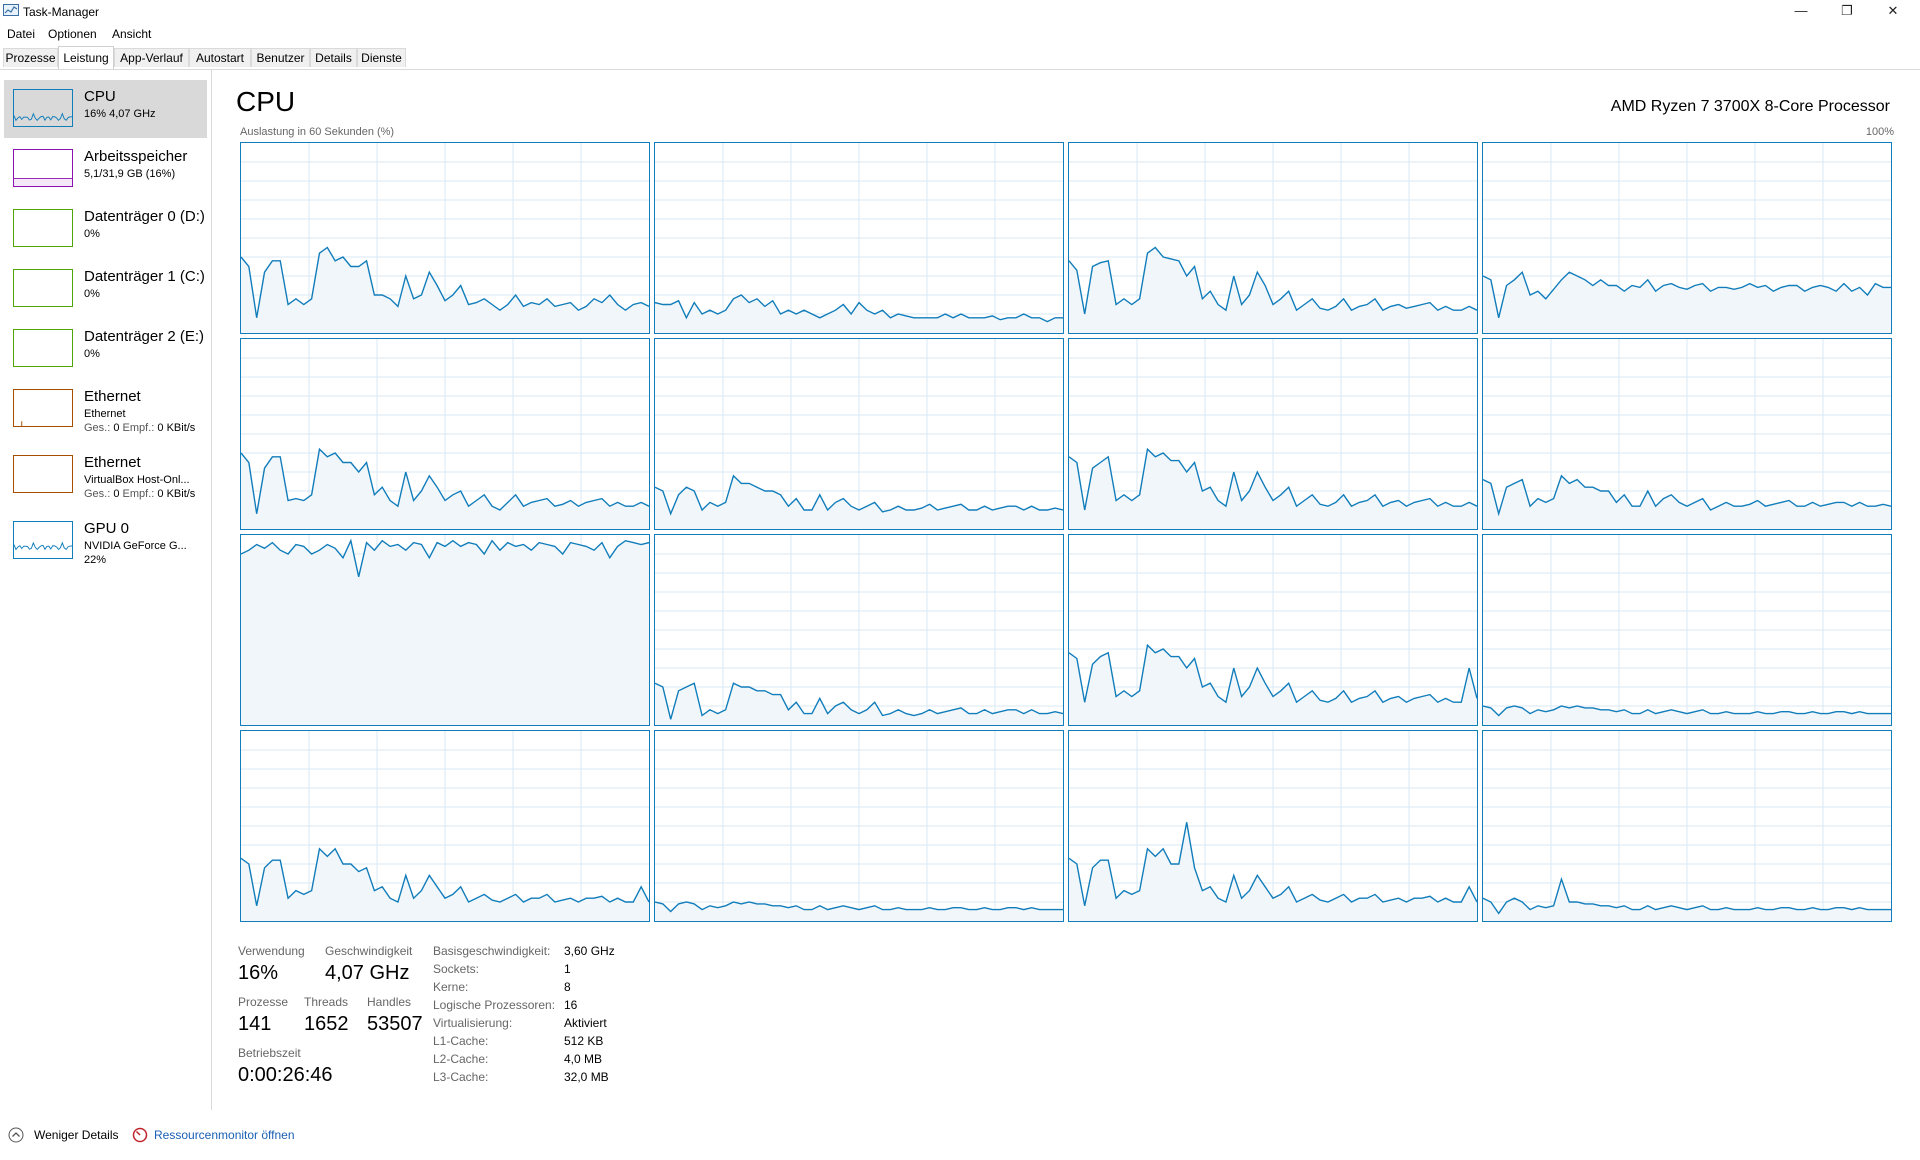 Image resolution: width=1920 pixels, height=1160 pixels. What do you see at coordinates (30, 57) in the screenshot?
I see `tab-prozesse: Prozesse` at bounding box center [30, 57].